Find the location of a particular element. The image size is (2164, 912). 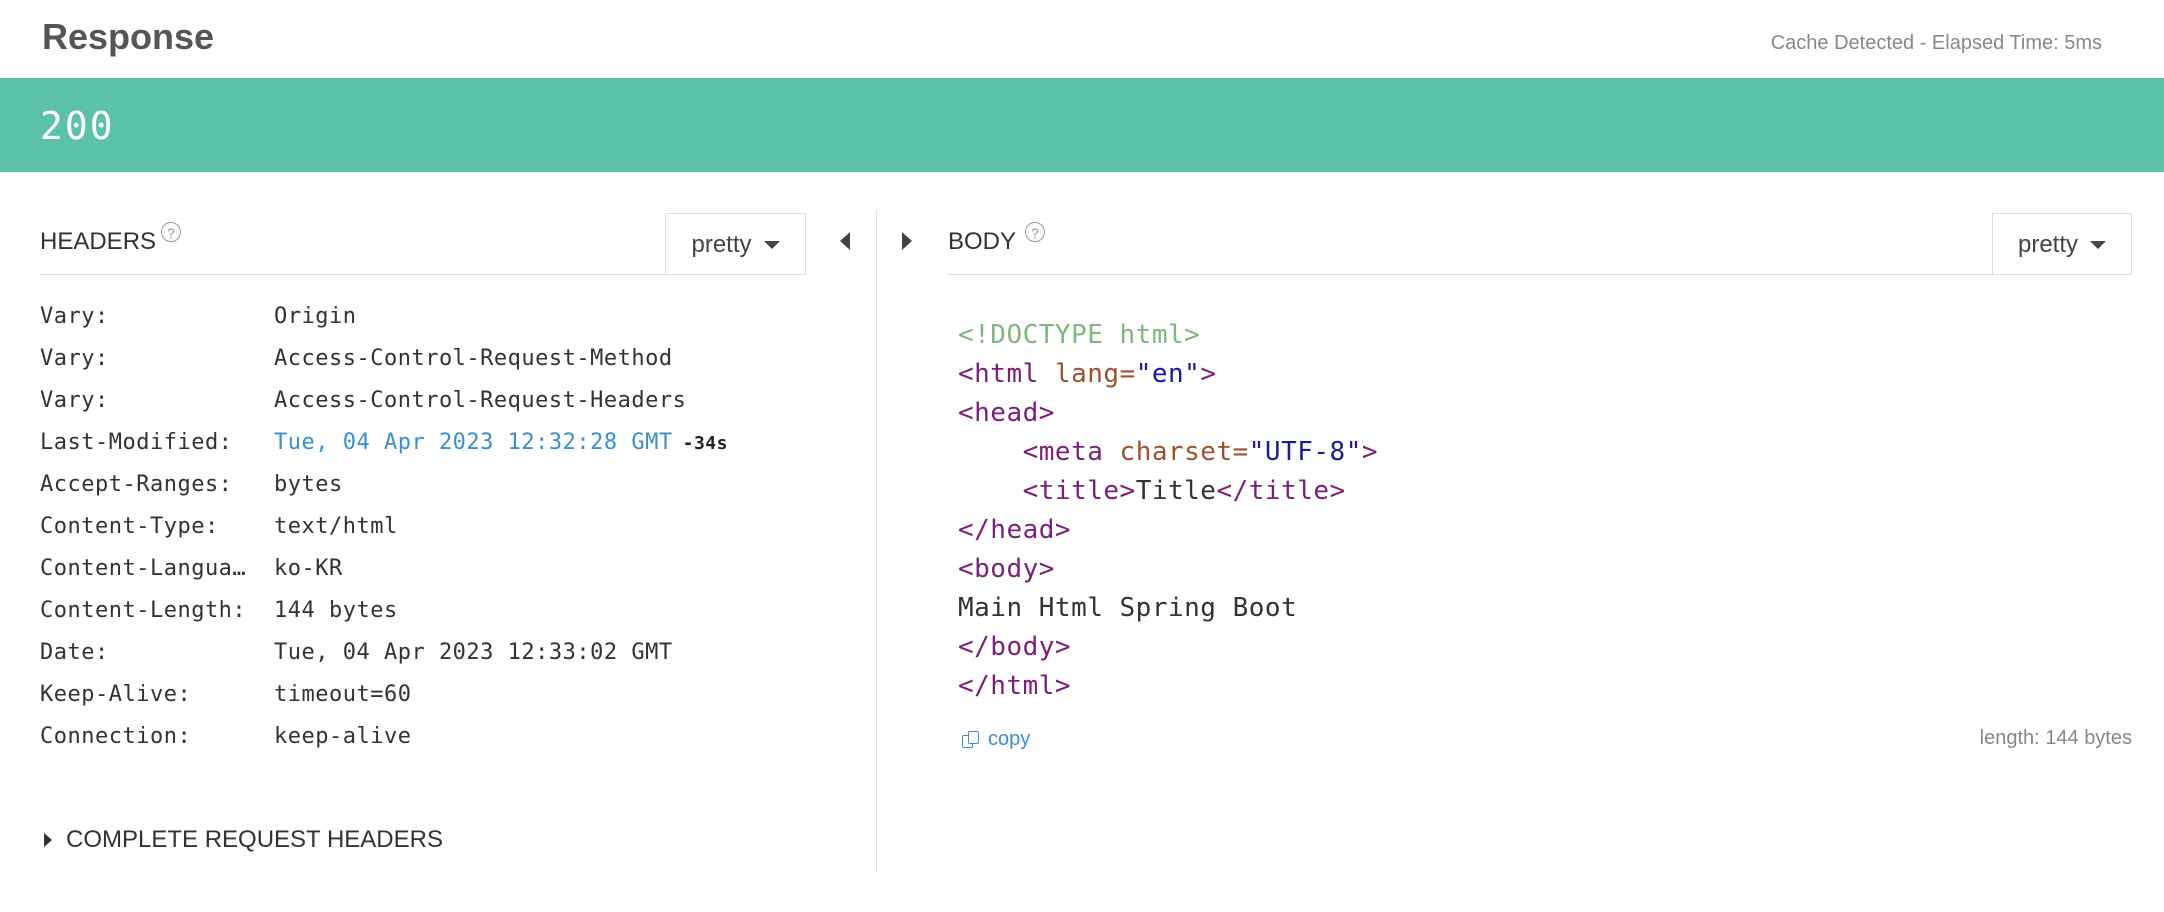

code-line: Main Html Spring Boot is located at coordinates (1168, 608).